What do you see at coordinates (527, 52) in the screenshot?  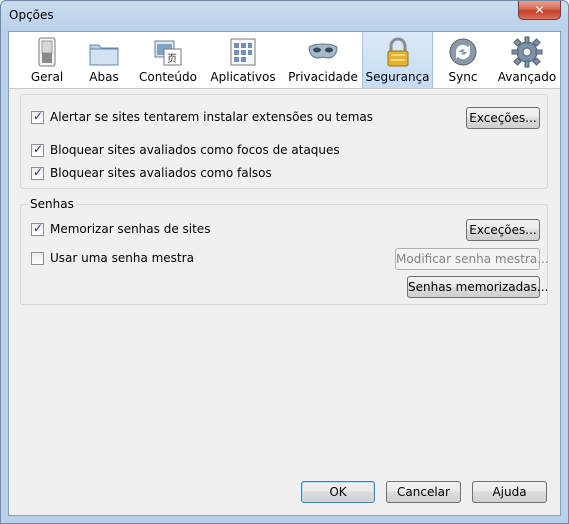 I see `gear-icon` at bounding box center [527, 52].